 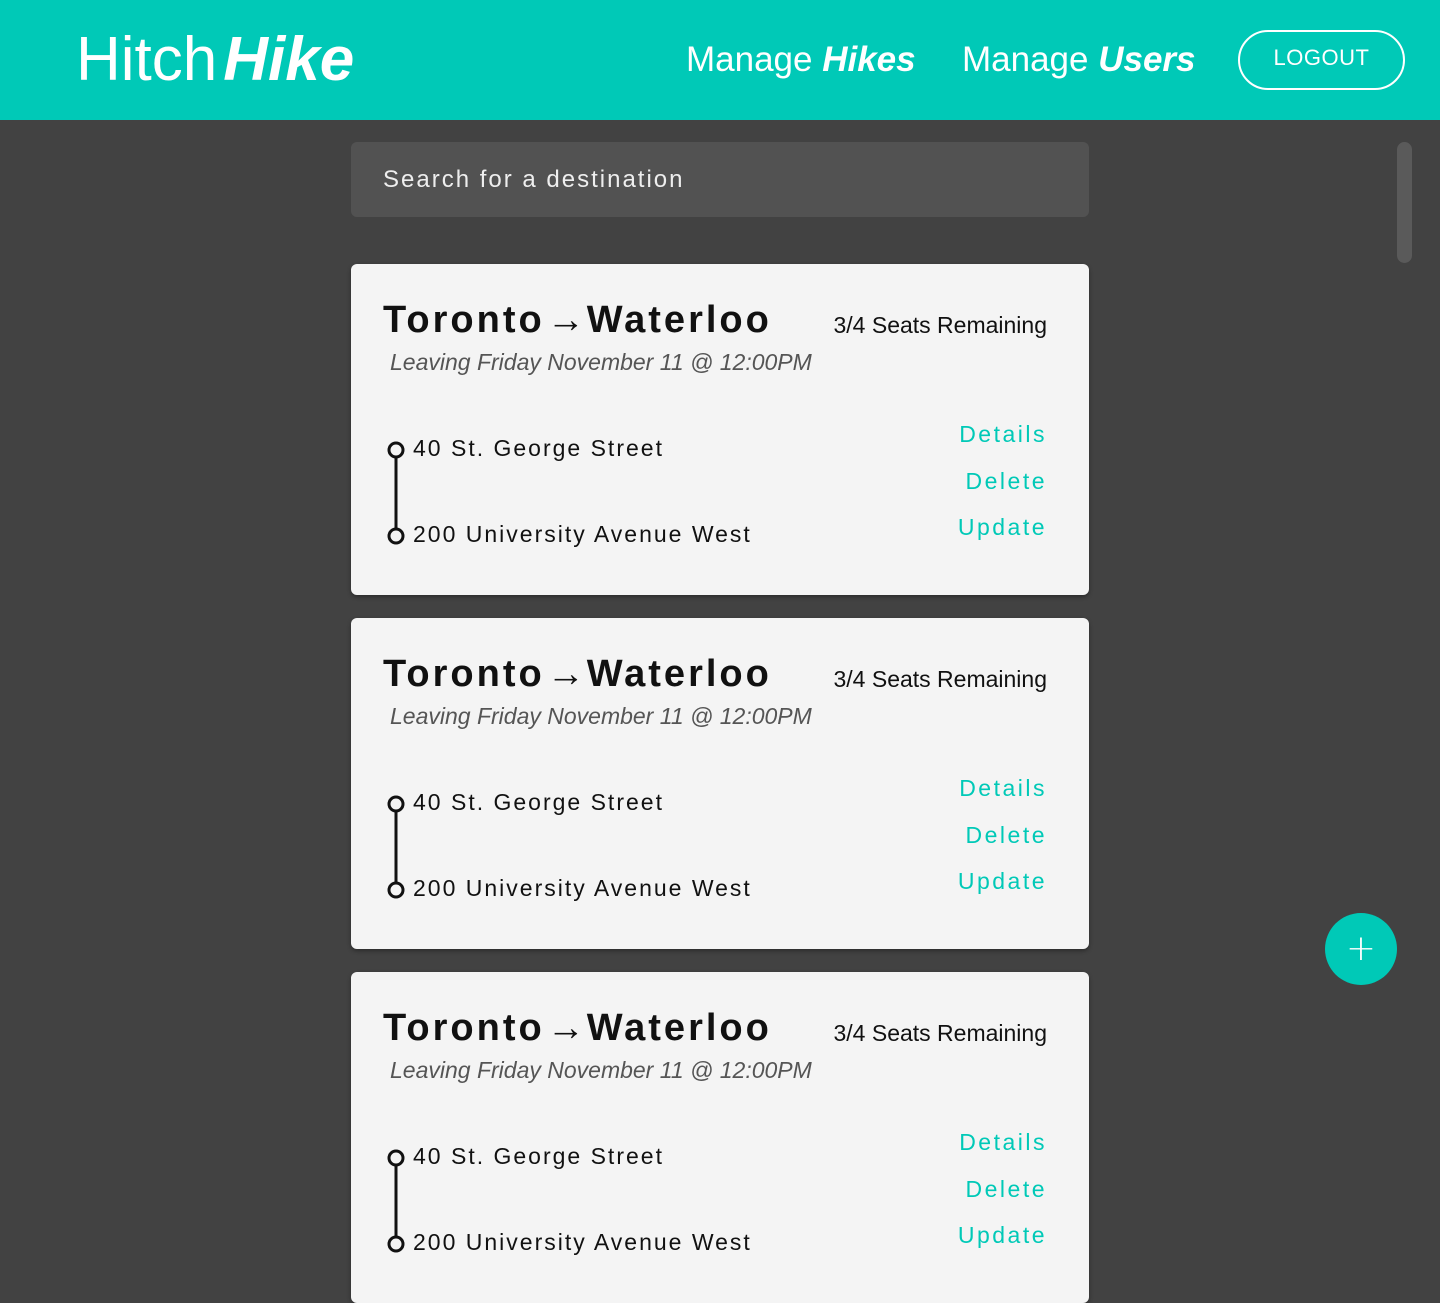 I want to click on brand-name-light: Hitch, so click(x=147, y=59).